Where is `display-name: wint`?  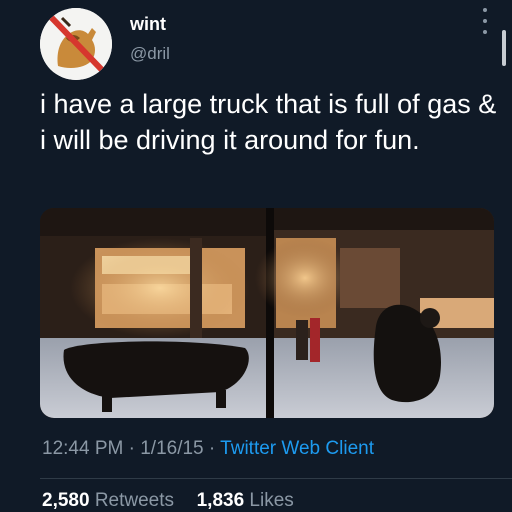 display-name: wint is located at coordinates (148, 24).